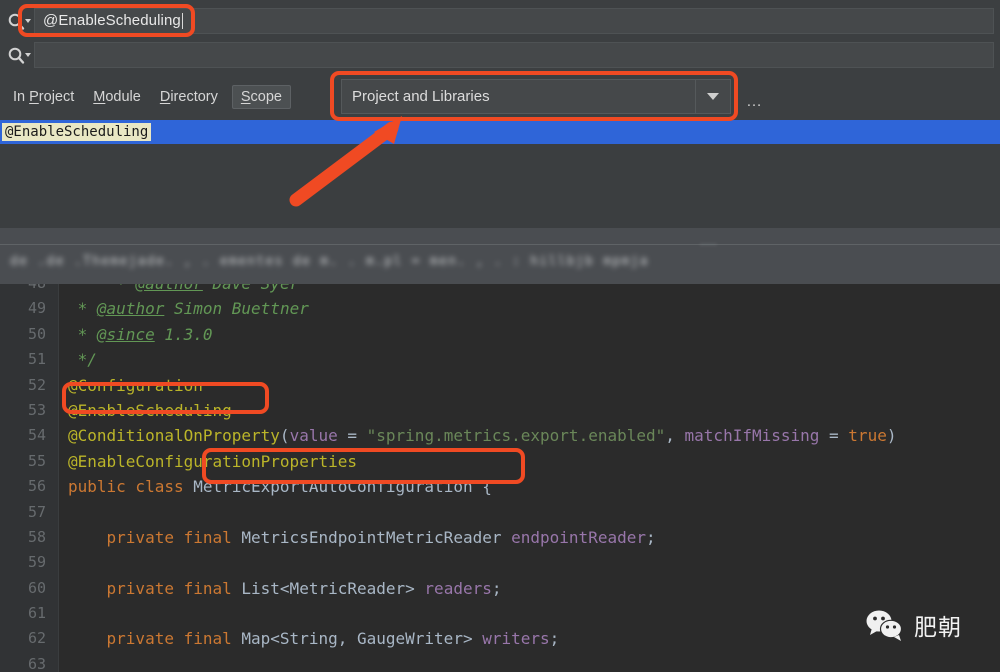  I want to click on line-number: 55, so click(36, 460).